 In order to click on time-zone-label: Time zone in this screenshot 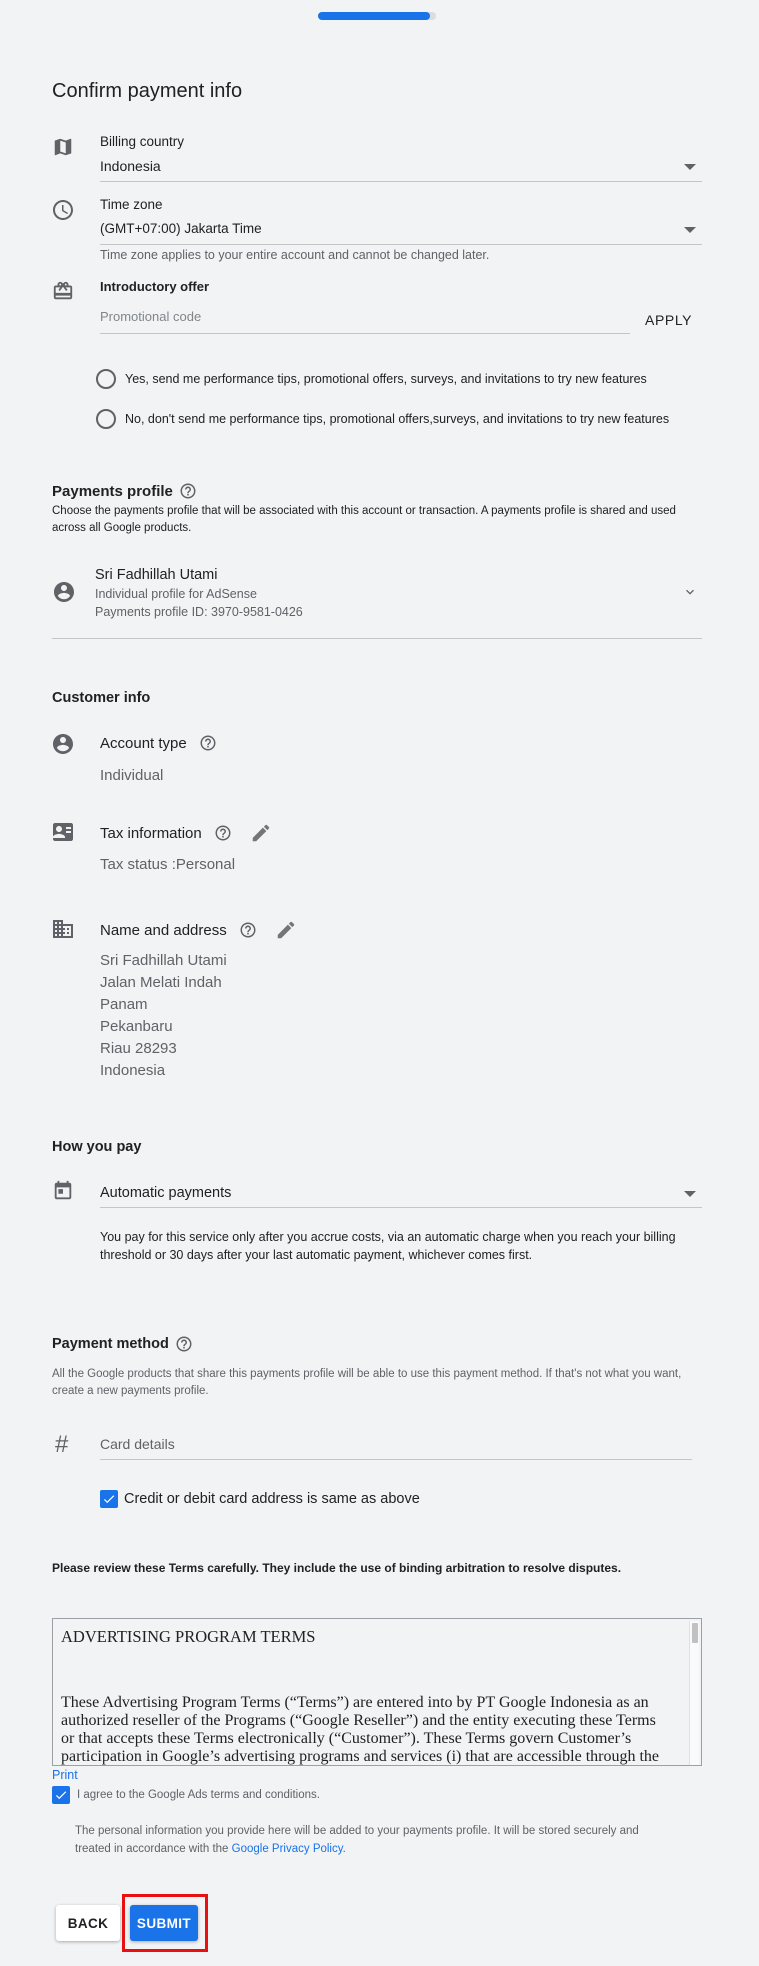, I will do `click(131, 204)`.